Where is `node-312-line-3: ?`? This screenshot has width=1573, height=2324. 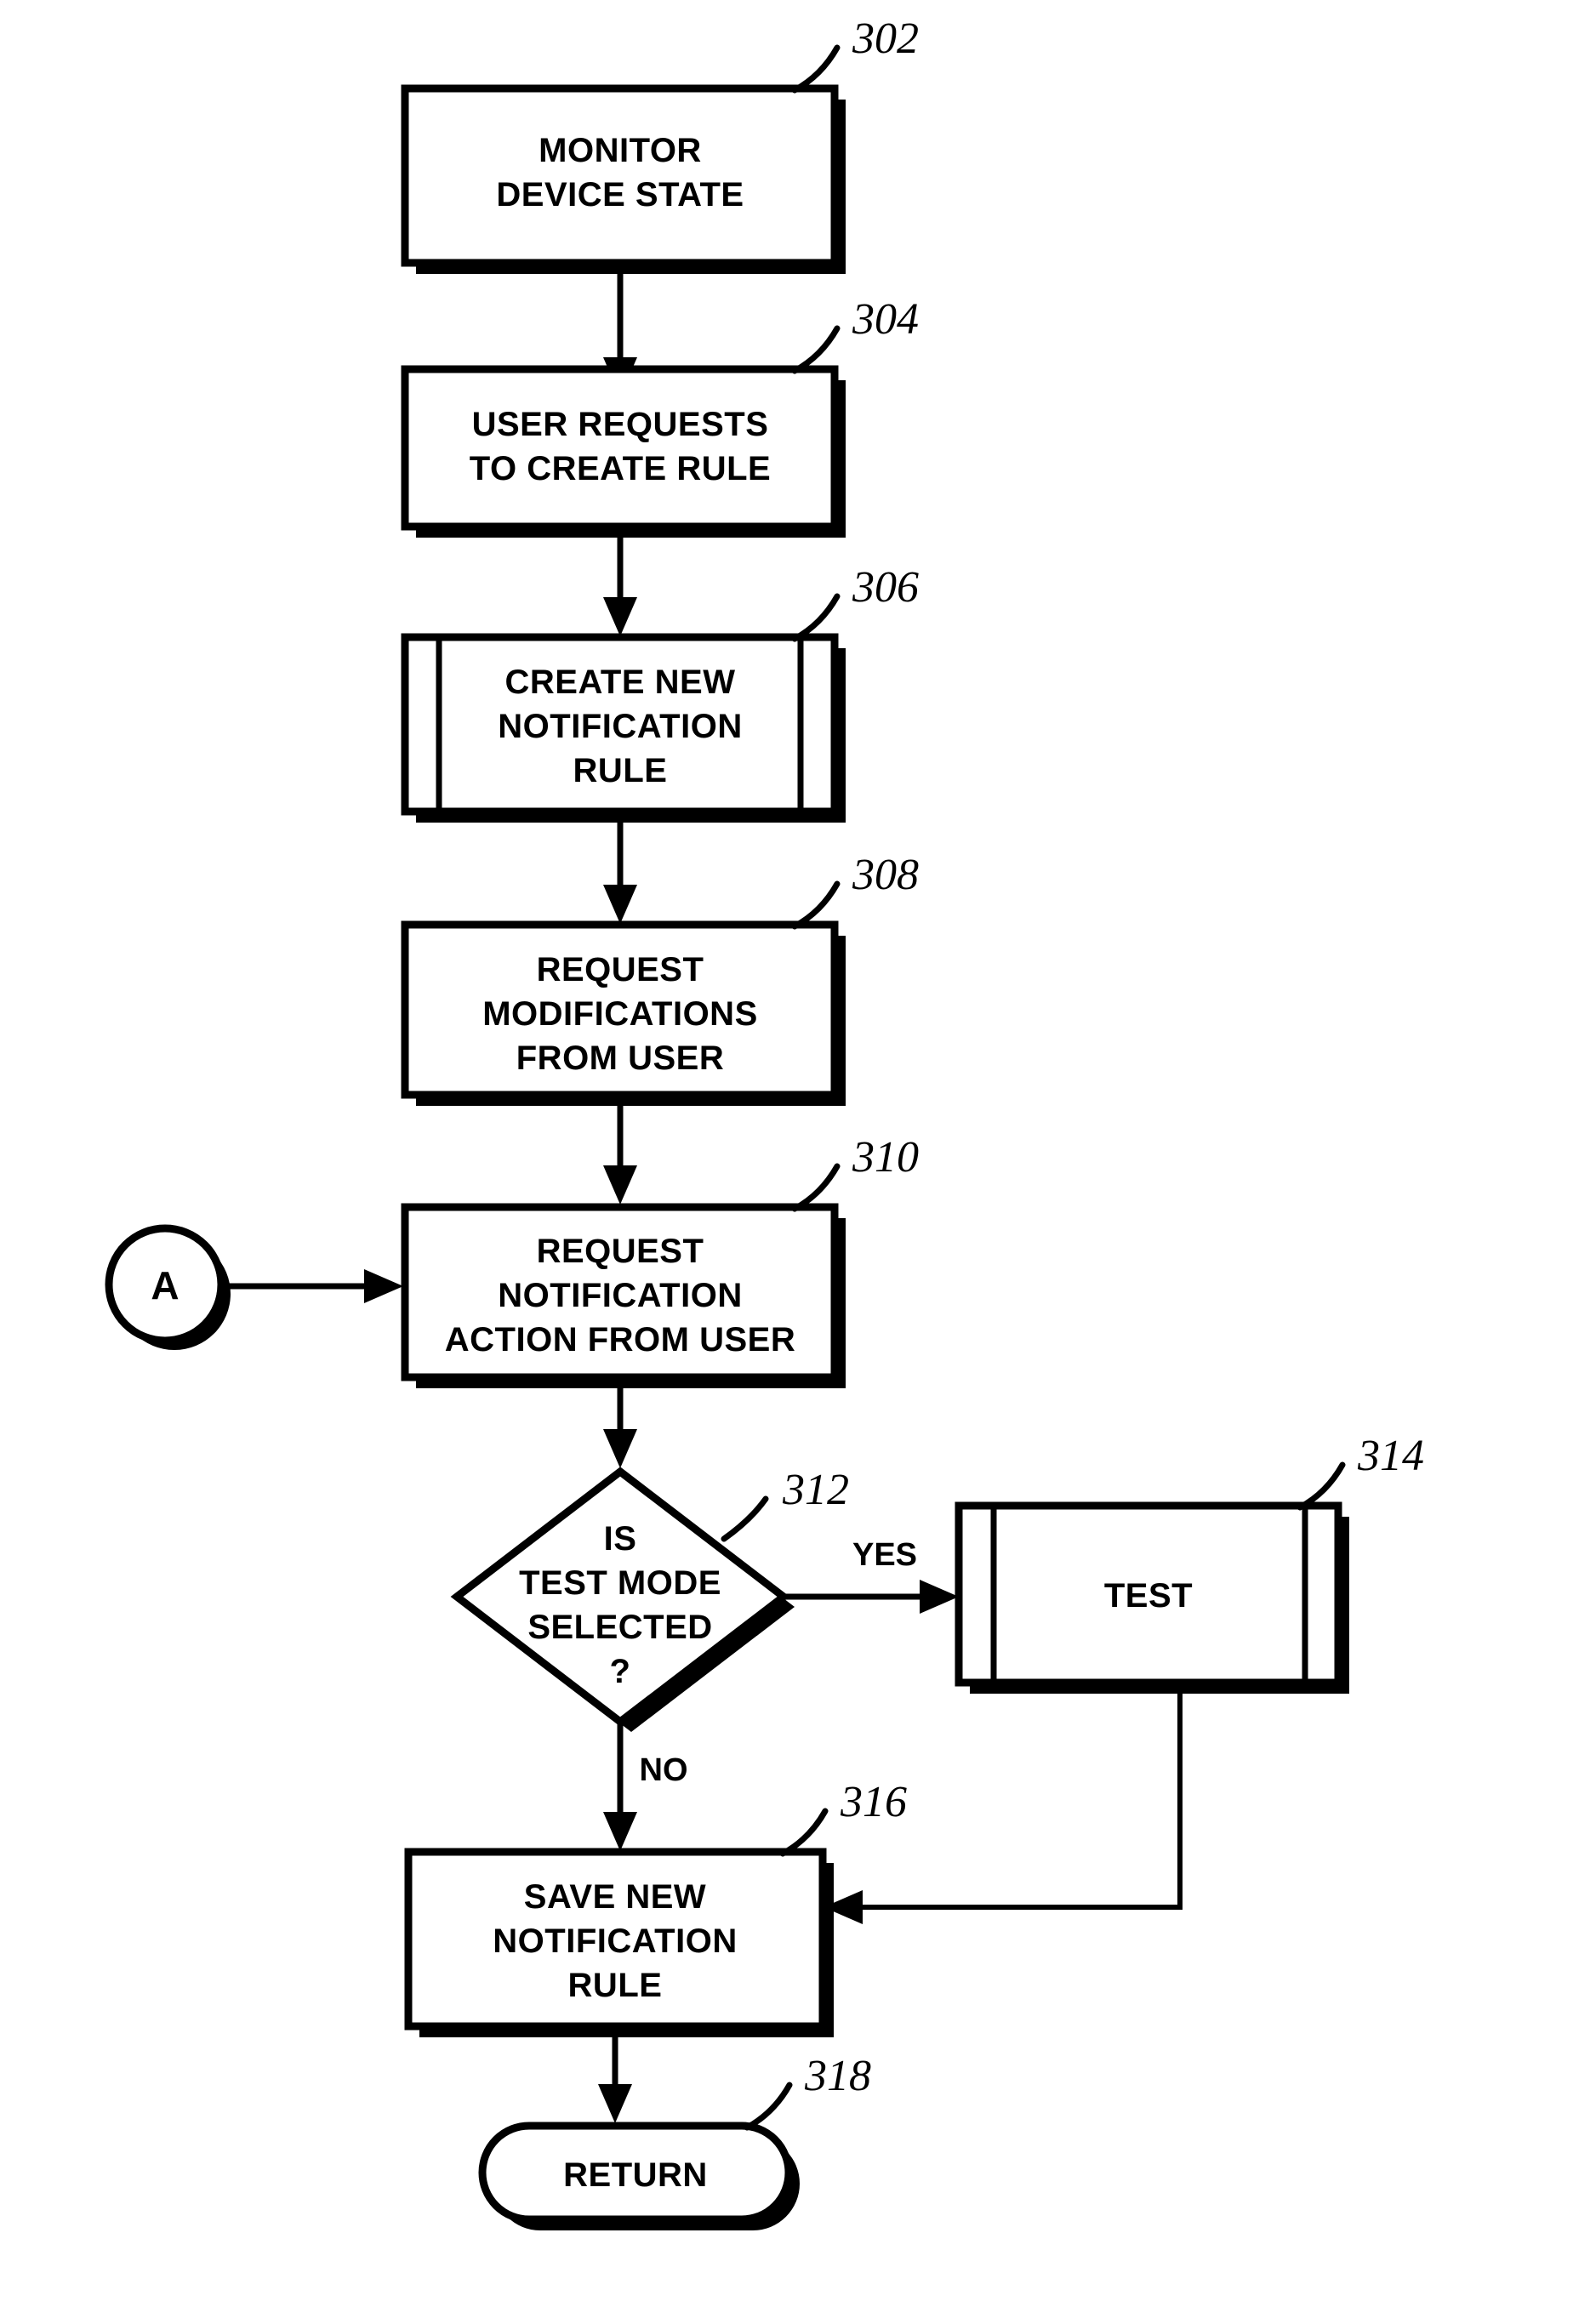
node-312-line-3: ? is located at coordinates (621, 1672).